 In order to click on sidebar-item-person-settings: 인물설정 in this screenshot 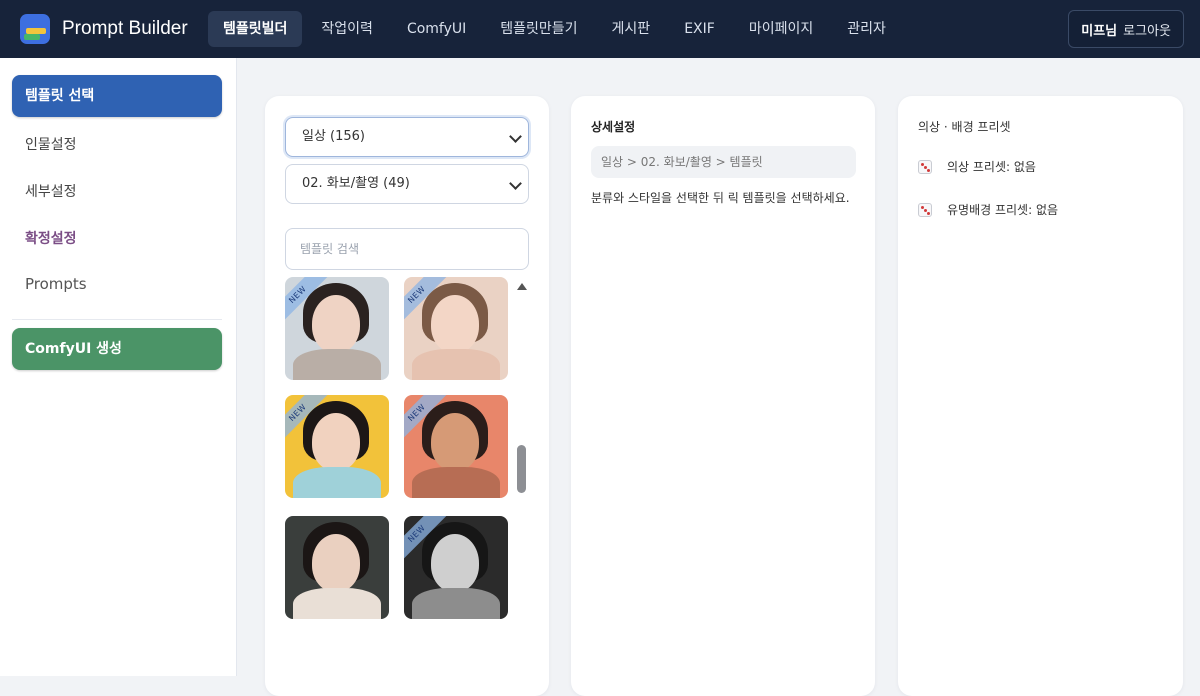, I will do `click(51, 144)`.